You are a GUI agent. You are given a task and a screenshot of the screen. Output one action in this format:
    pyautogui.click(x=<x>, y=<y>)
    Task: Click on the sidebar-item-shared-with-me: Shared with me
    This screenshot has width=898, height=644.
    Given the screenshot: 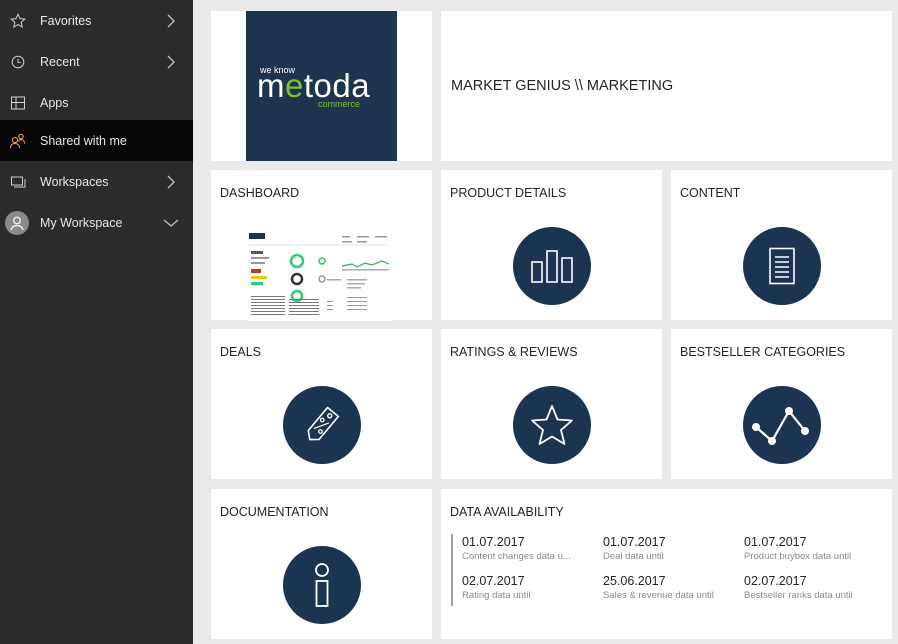 What is the action you would take?
    pyautogui.click(x=96, y=140)
    